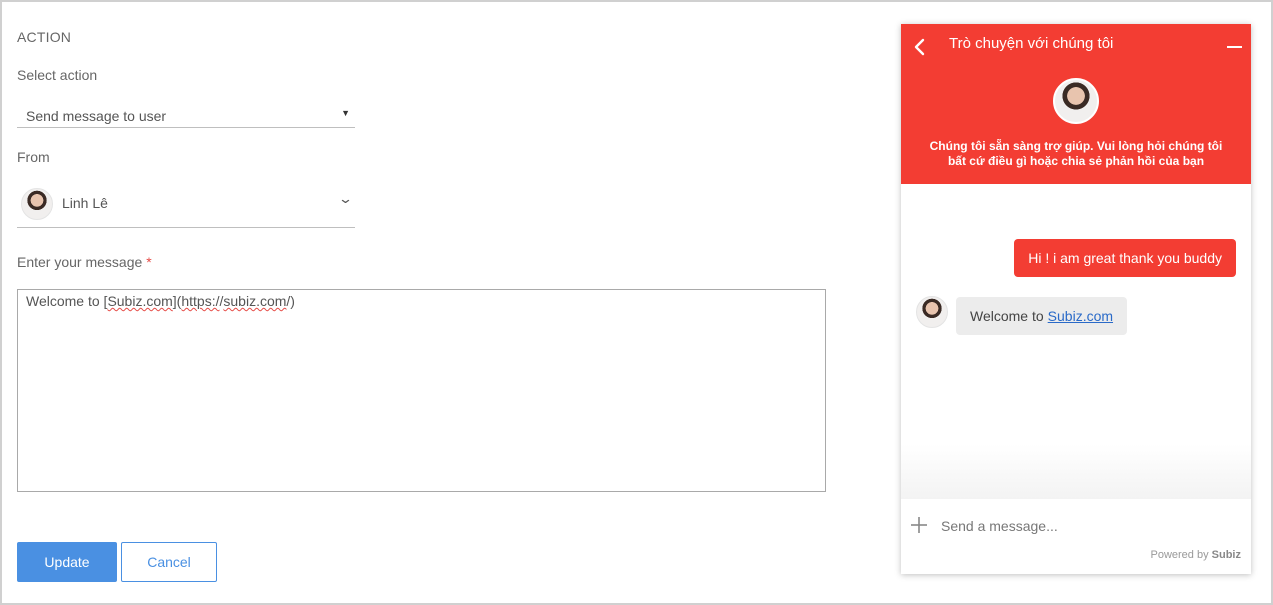 This screenshot has width=1273, height=605. What do you see at coordinates (1080, 316) in the screenshot?
I see `incoming-message-link: Subiz.com` at bounding box center [1080, 316].